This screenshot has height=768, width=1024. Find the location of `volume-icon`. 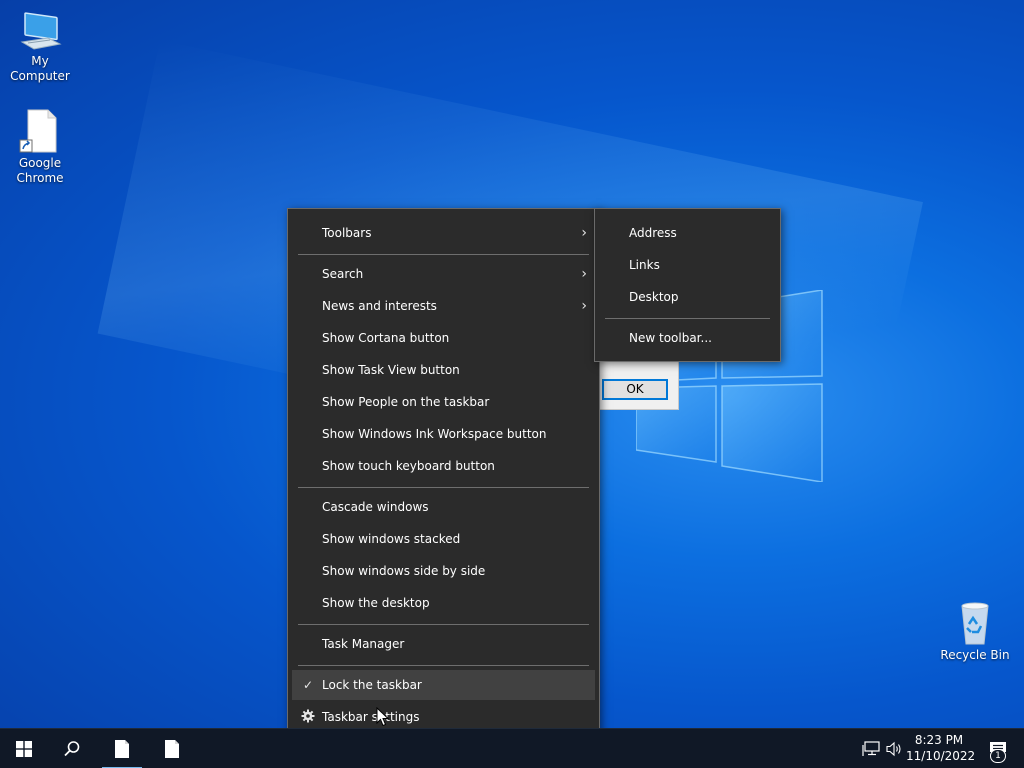

volume-icon is located at coordinates (893, 749).